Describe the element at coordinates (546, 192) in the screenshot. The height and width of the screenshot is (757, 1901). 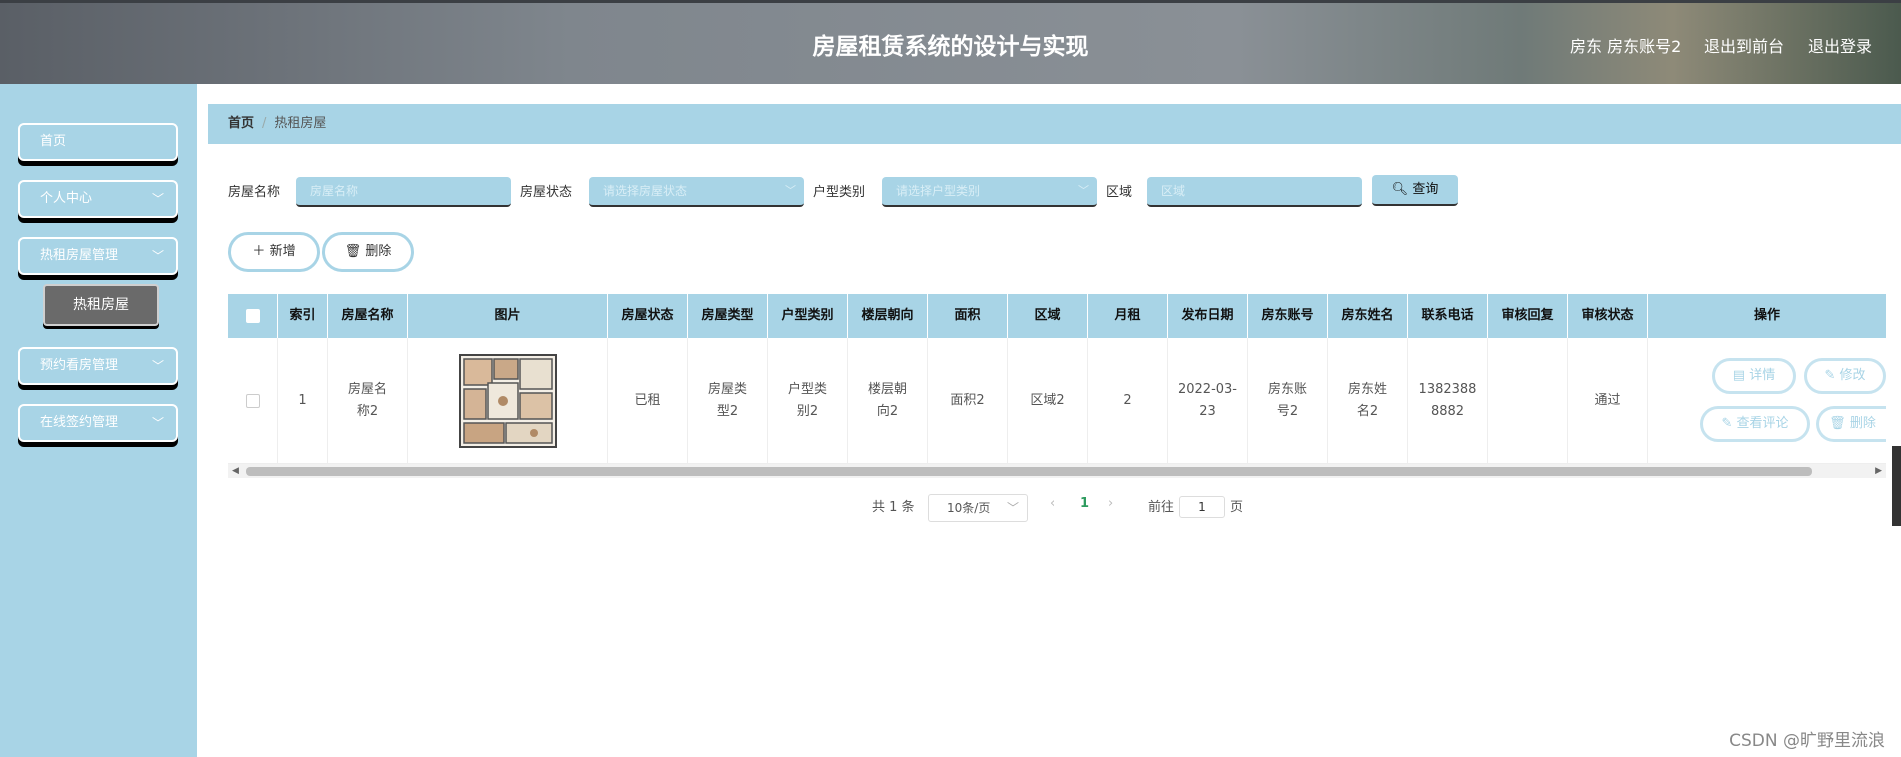
I see `house-status-label: 房屋状态` at that location.